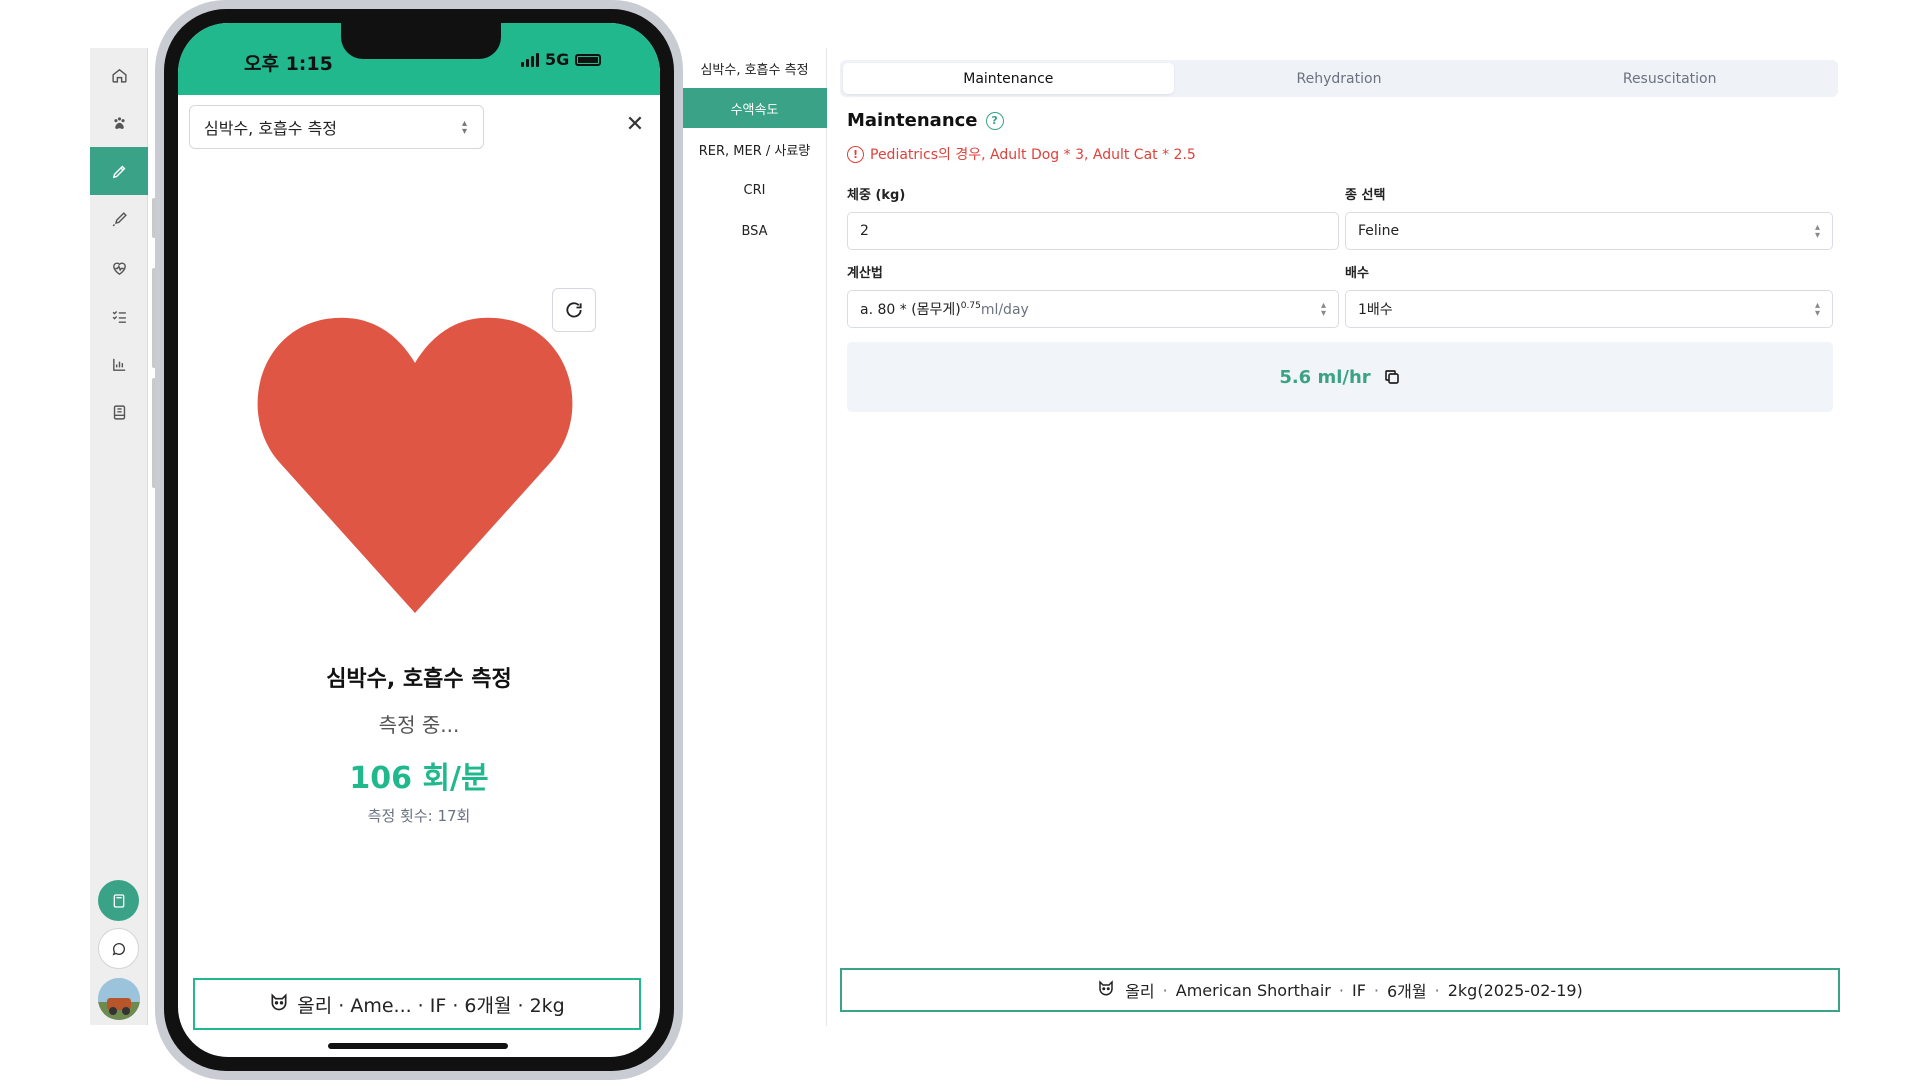  I want to click on result-box: 5.6 ml/hr, so click(1340, 377).